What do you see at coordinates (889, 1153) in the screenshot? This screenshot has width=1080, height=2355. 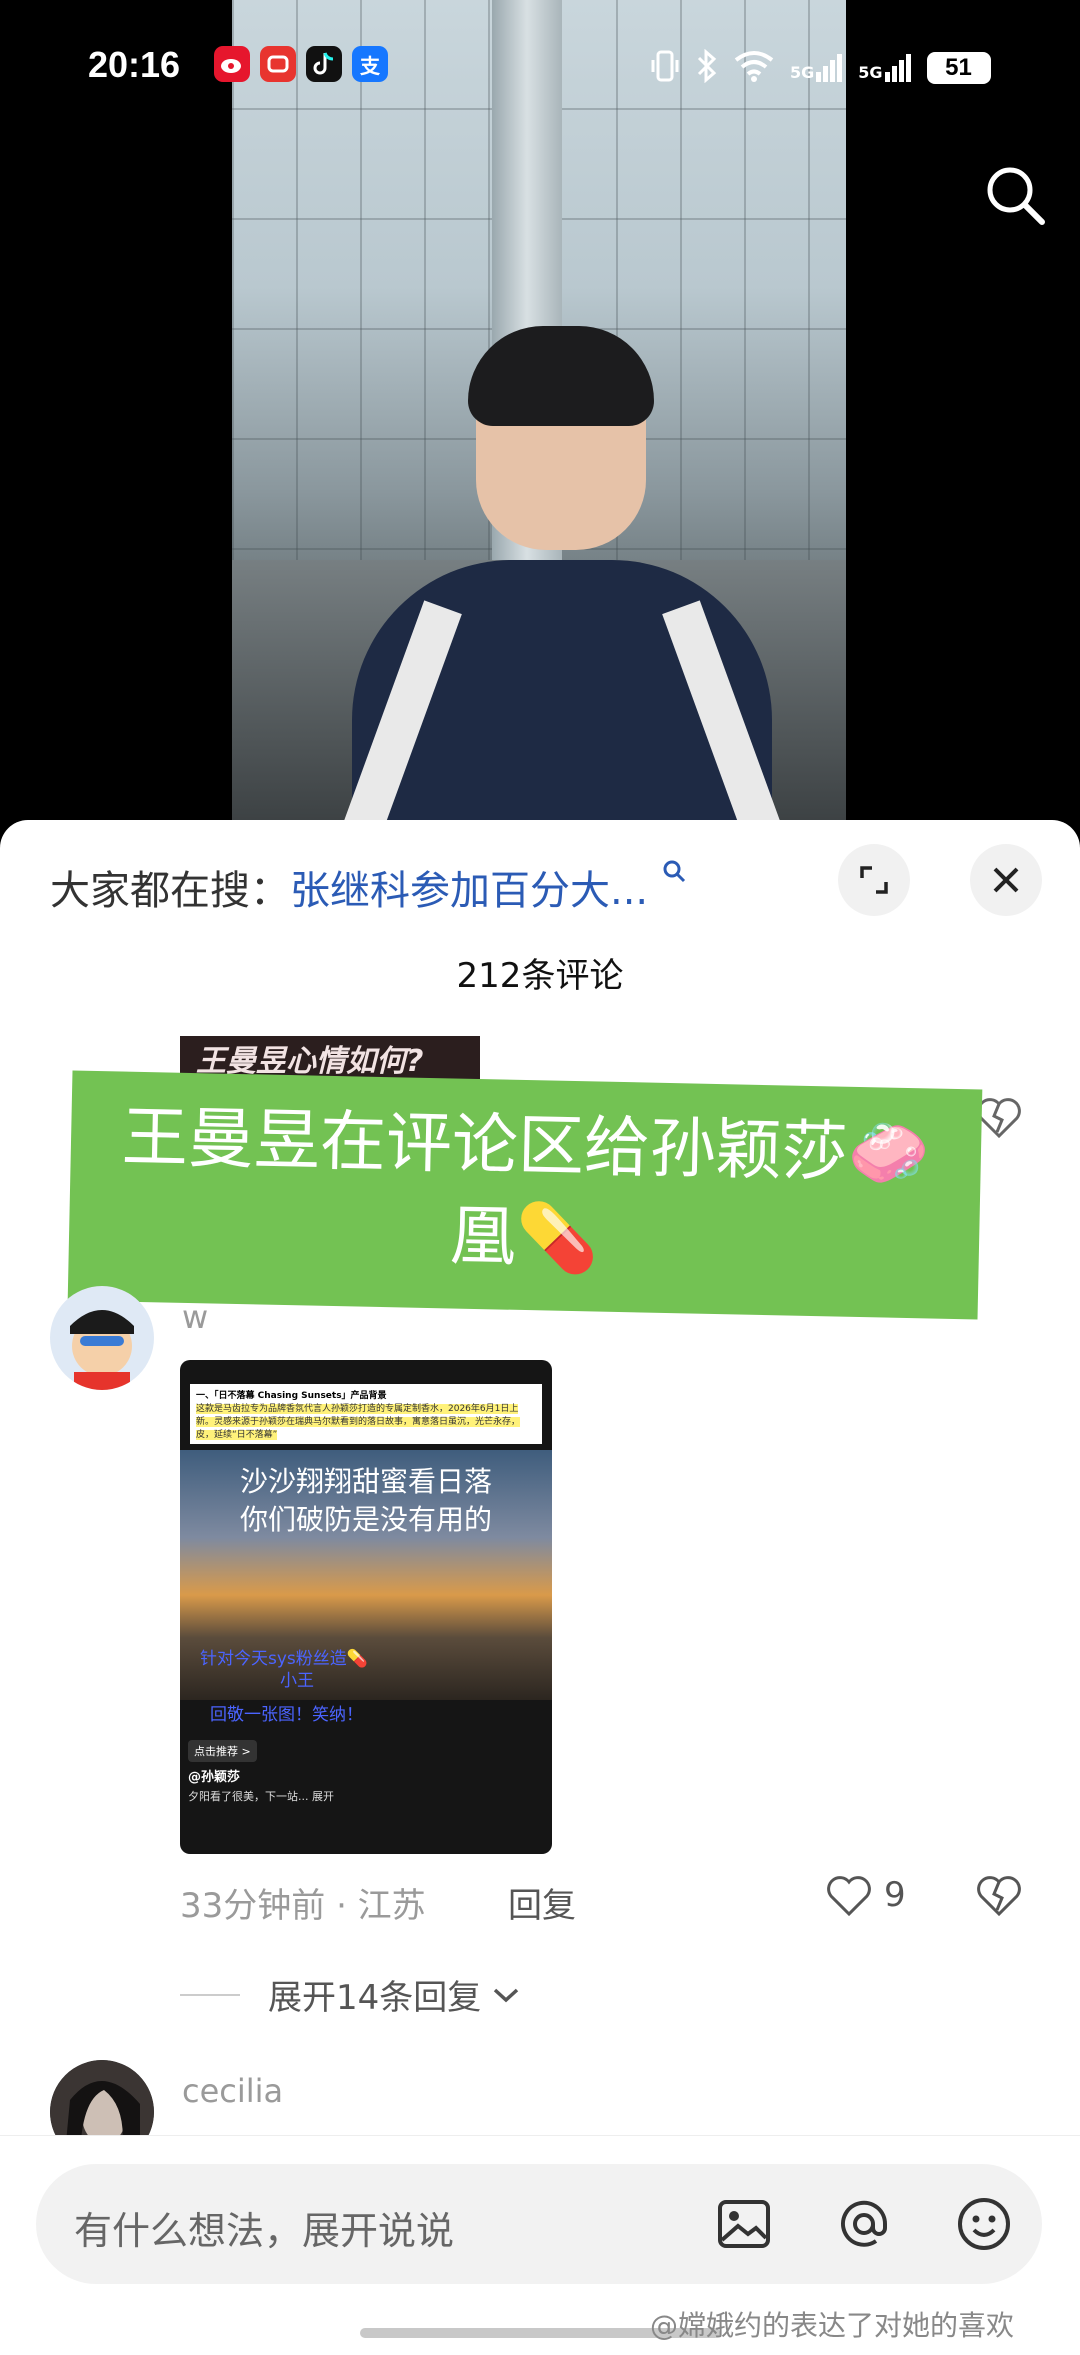 I see `soap-emoji-icon: 🧼` at bounding box center [889, 1153].